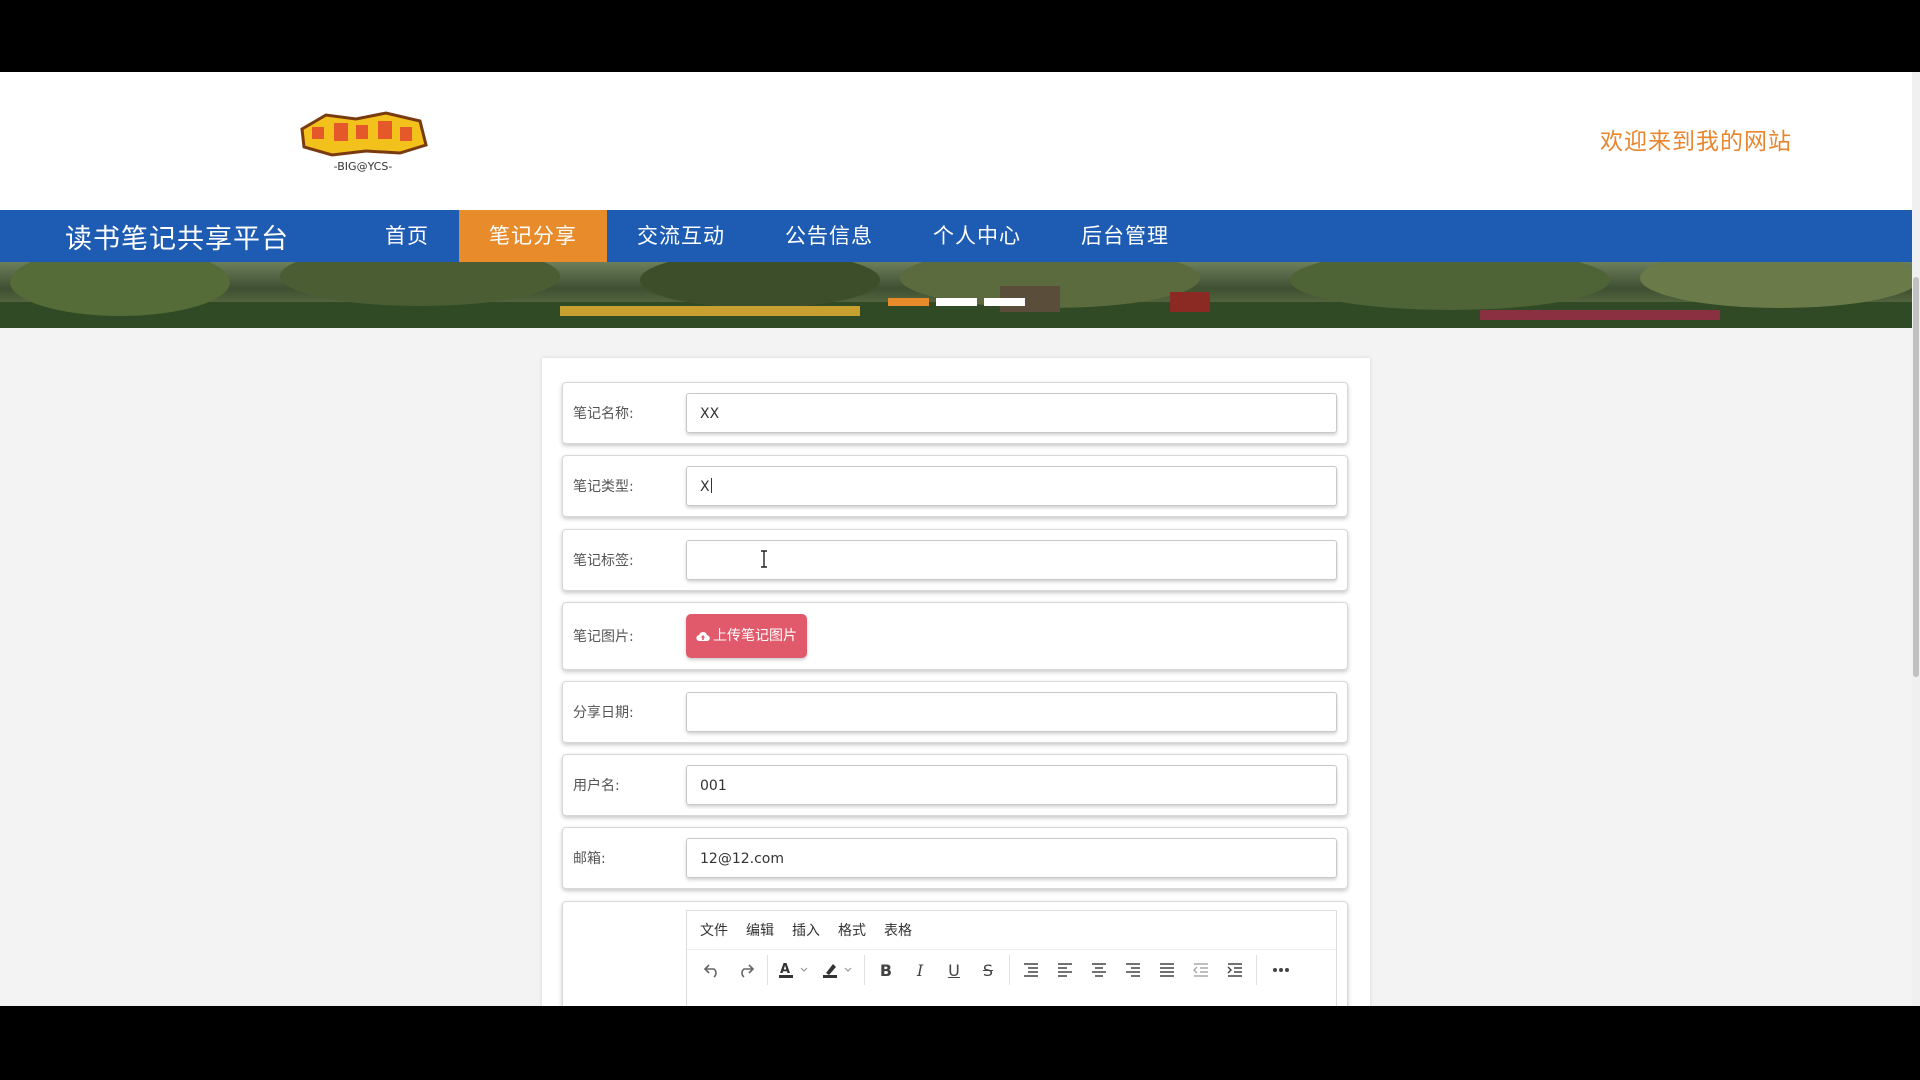 This screenshot has height=1080, width=1920. Describe the element at coordinates (210, 236) in the screenshot. I see `site-brand: 读书笔记共享平台` at that location.